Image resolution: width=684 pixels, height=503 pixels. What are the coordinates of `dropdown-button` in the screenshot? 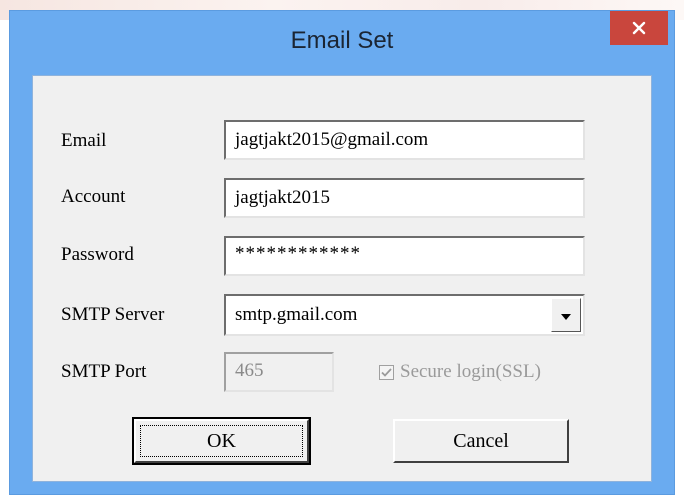 It's located at (566, 315).